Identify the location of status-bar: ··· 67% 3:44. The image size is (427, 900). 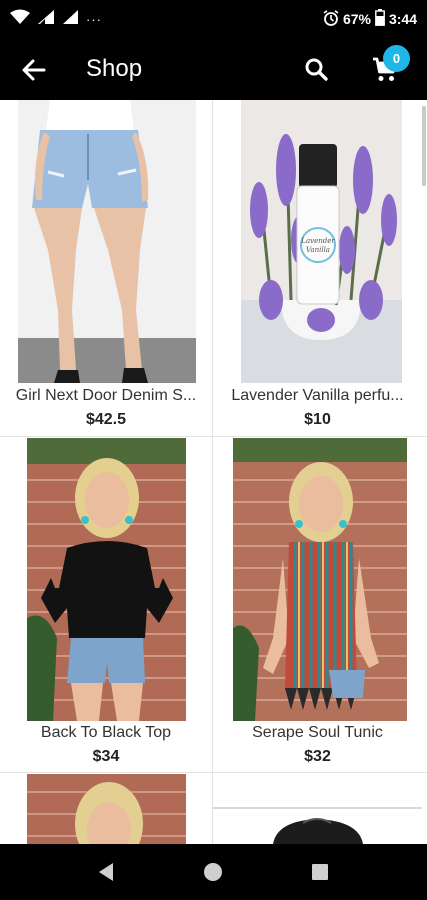
(213, 19).